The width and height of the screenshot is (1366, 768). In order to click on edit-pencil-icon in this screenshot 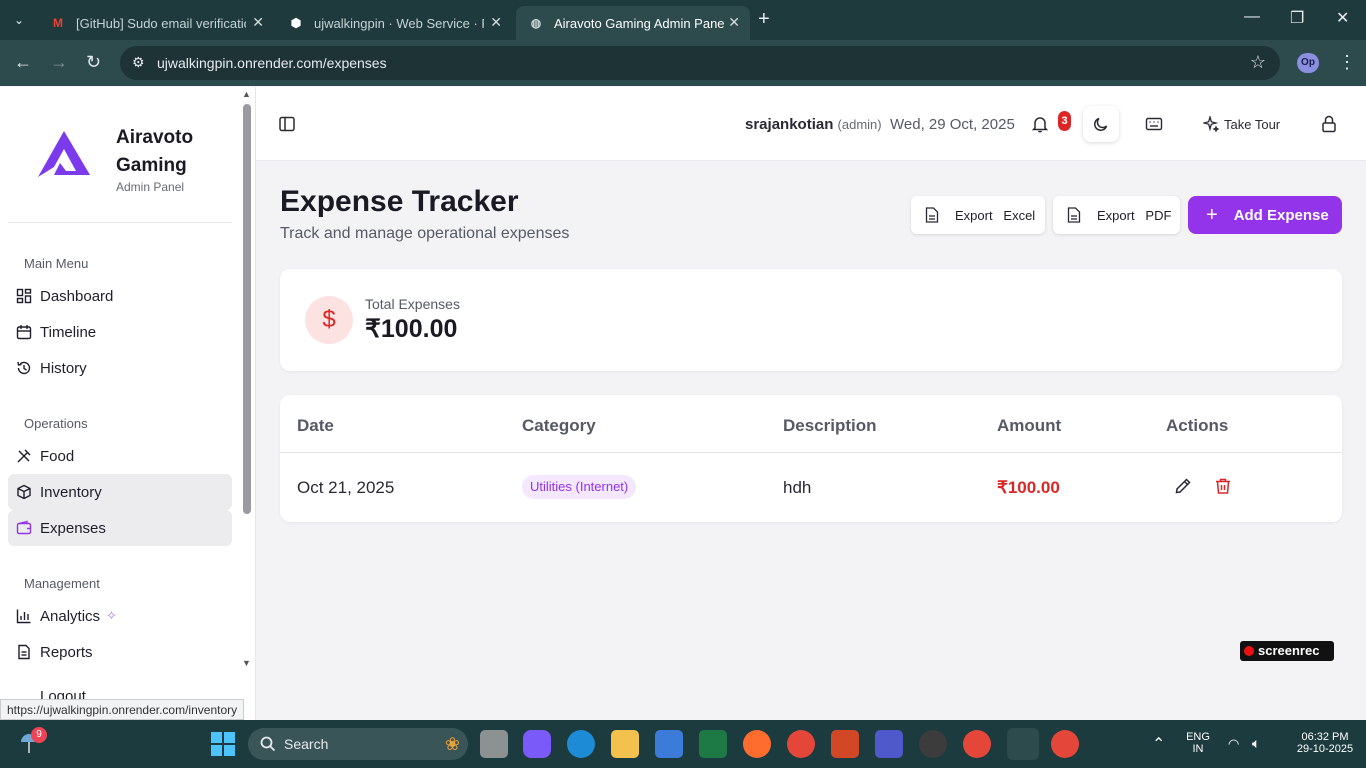, I will do `click(1183, 486)`.